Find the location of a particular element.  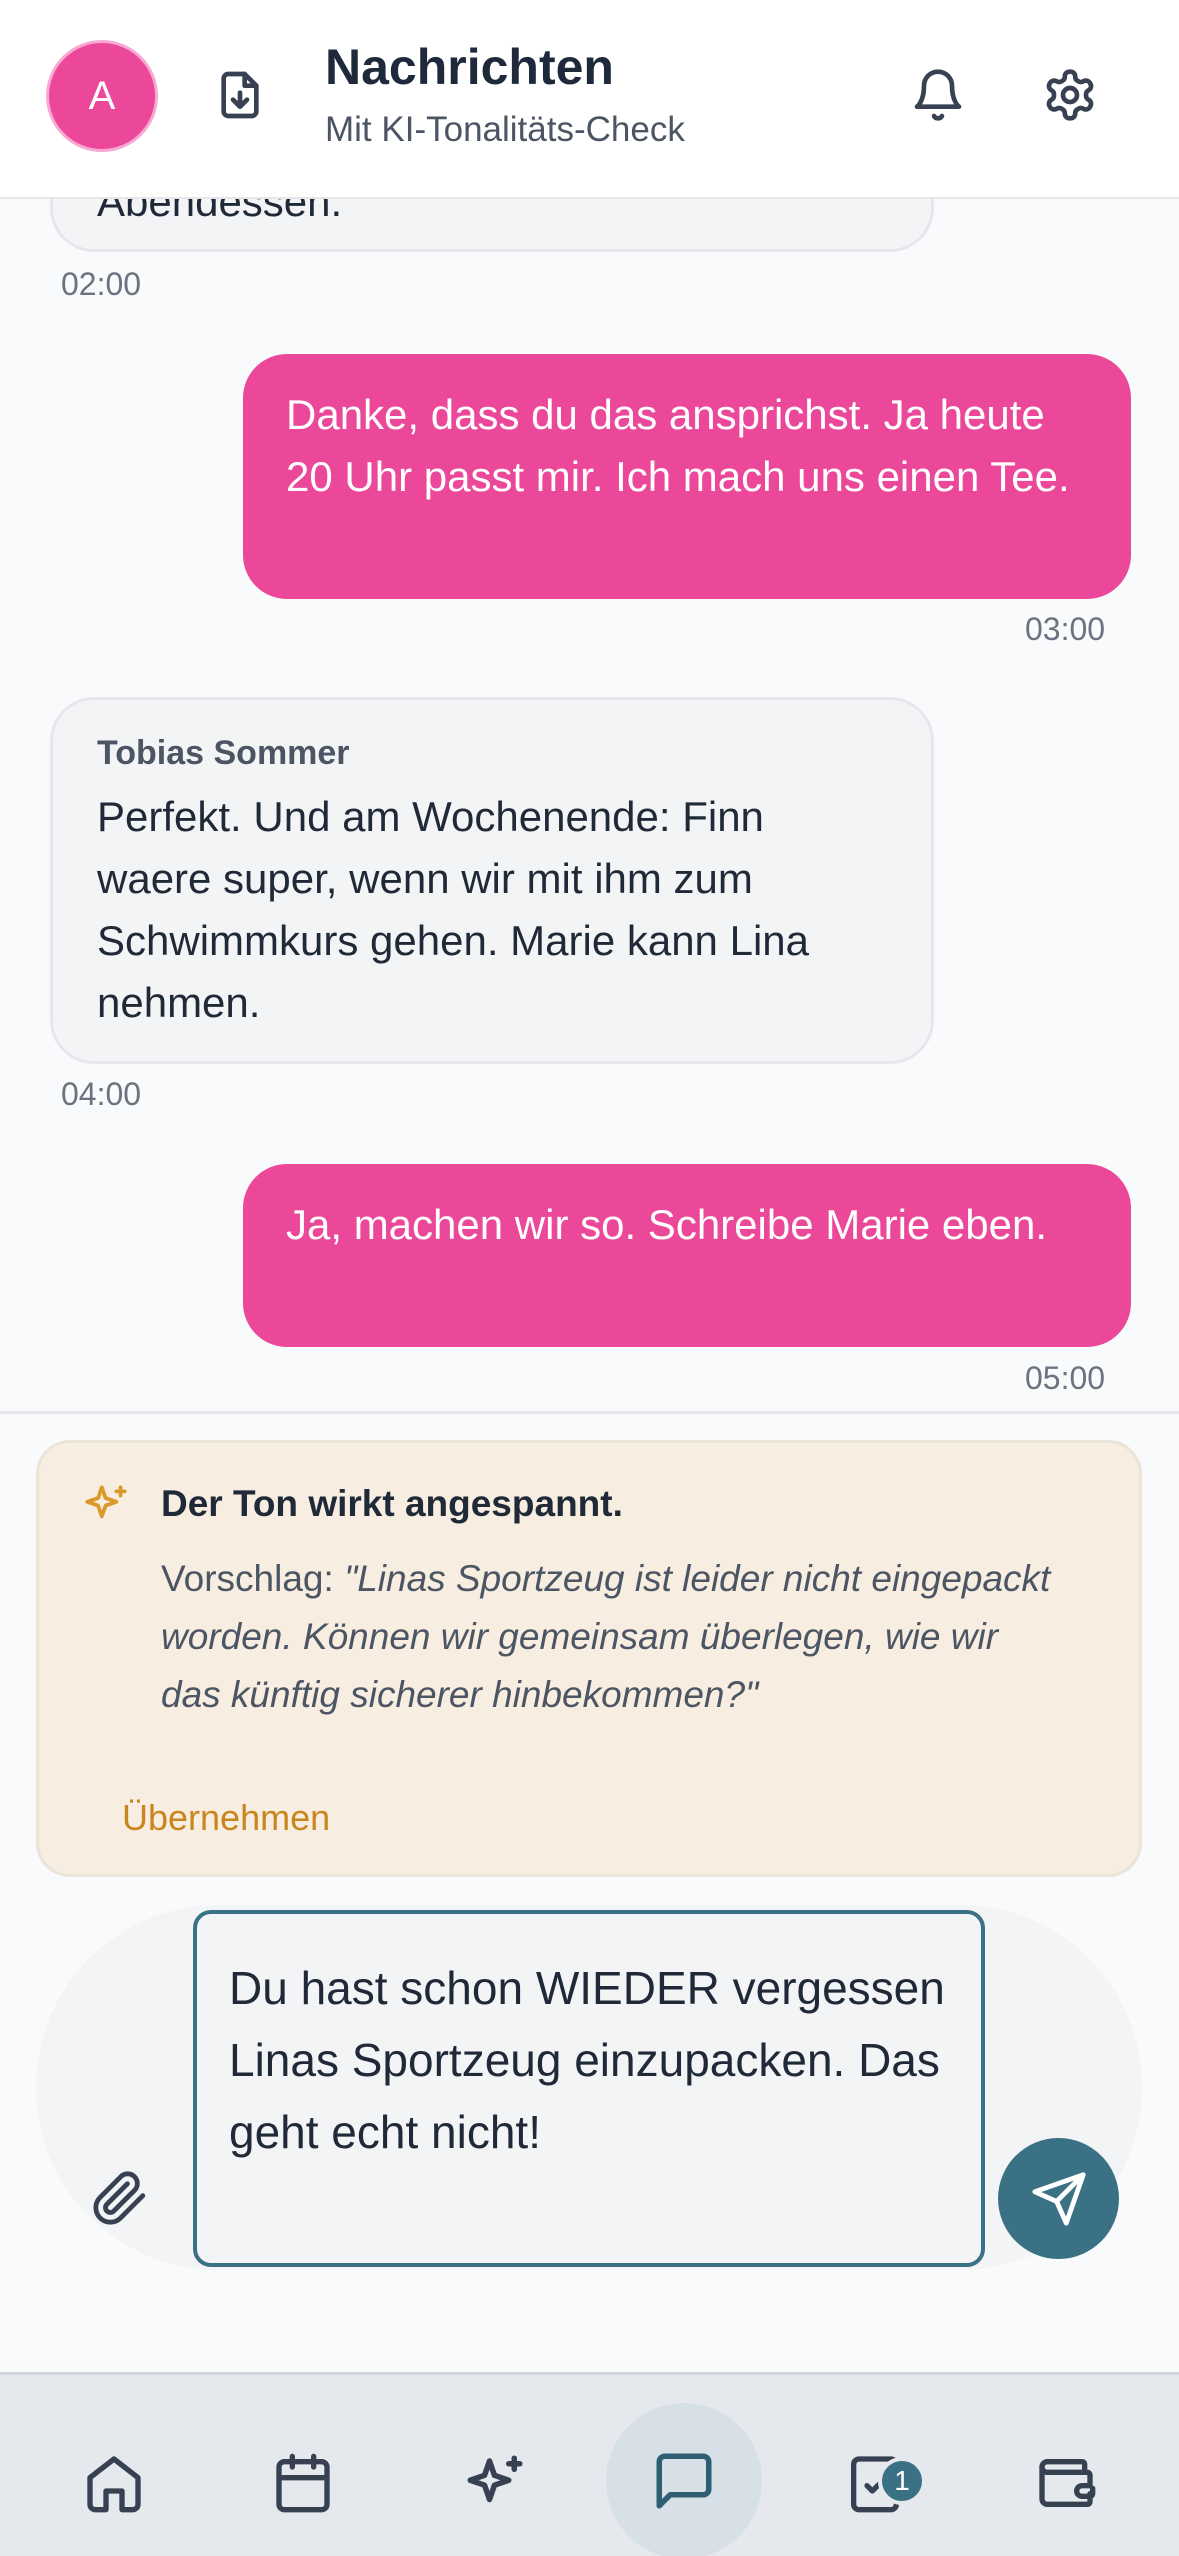

home-icon is located at coordinates (114, 2484).